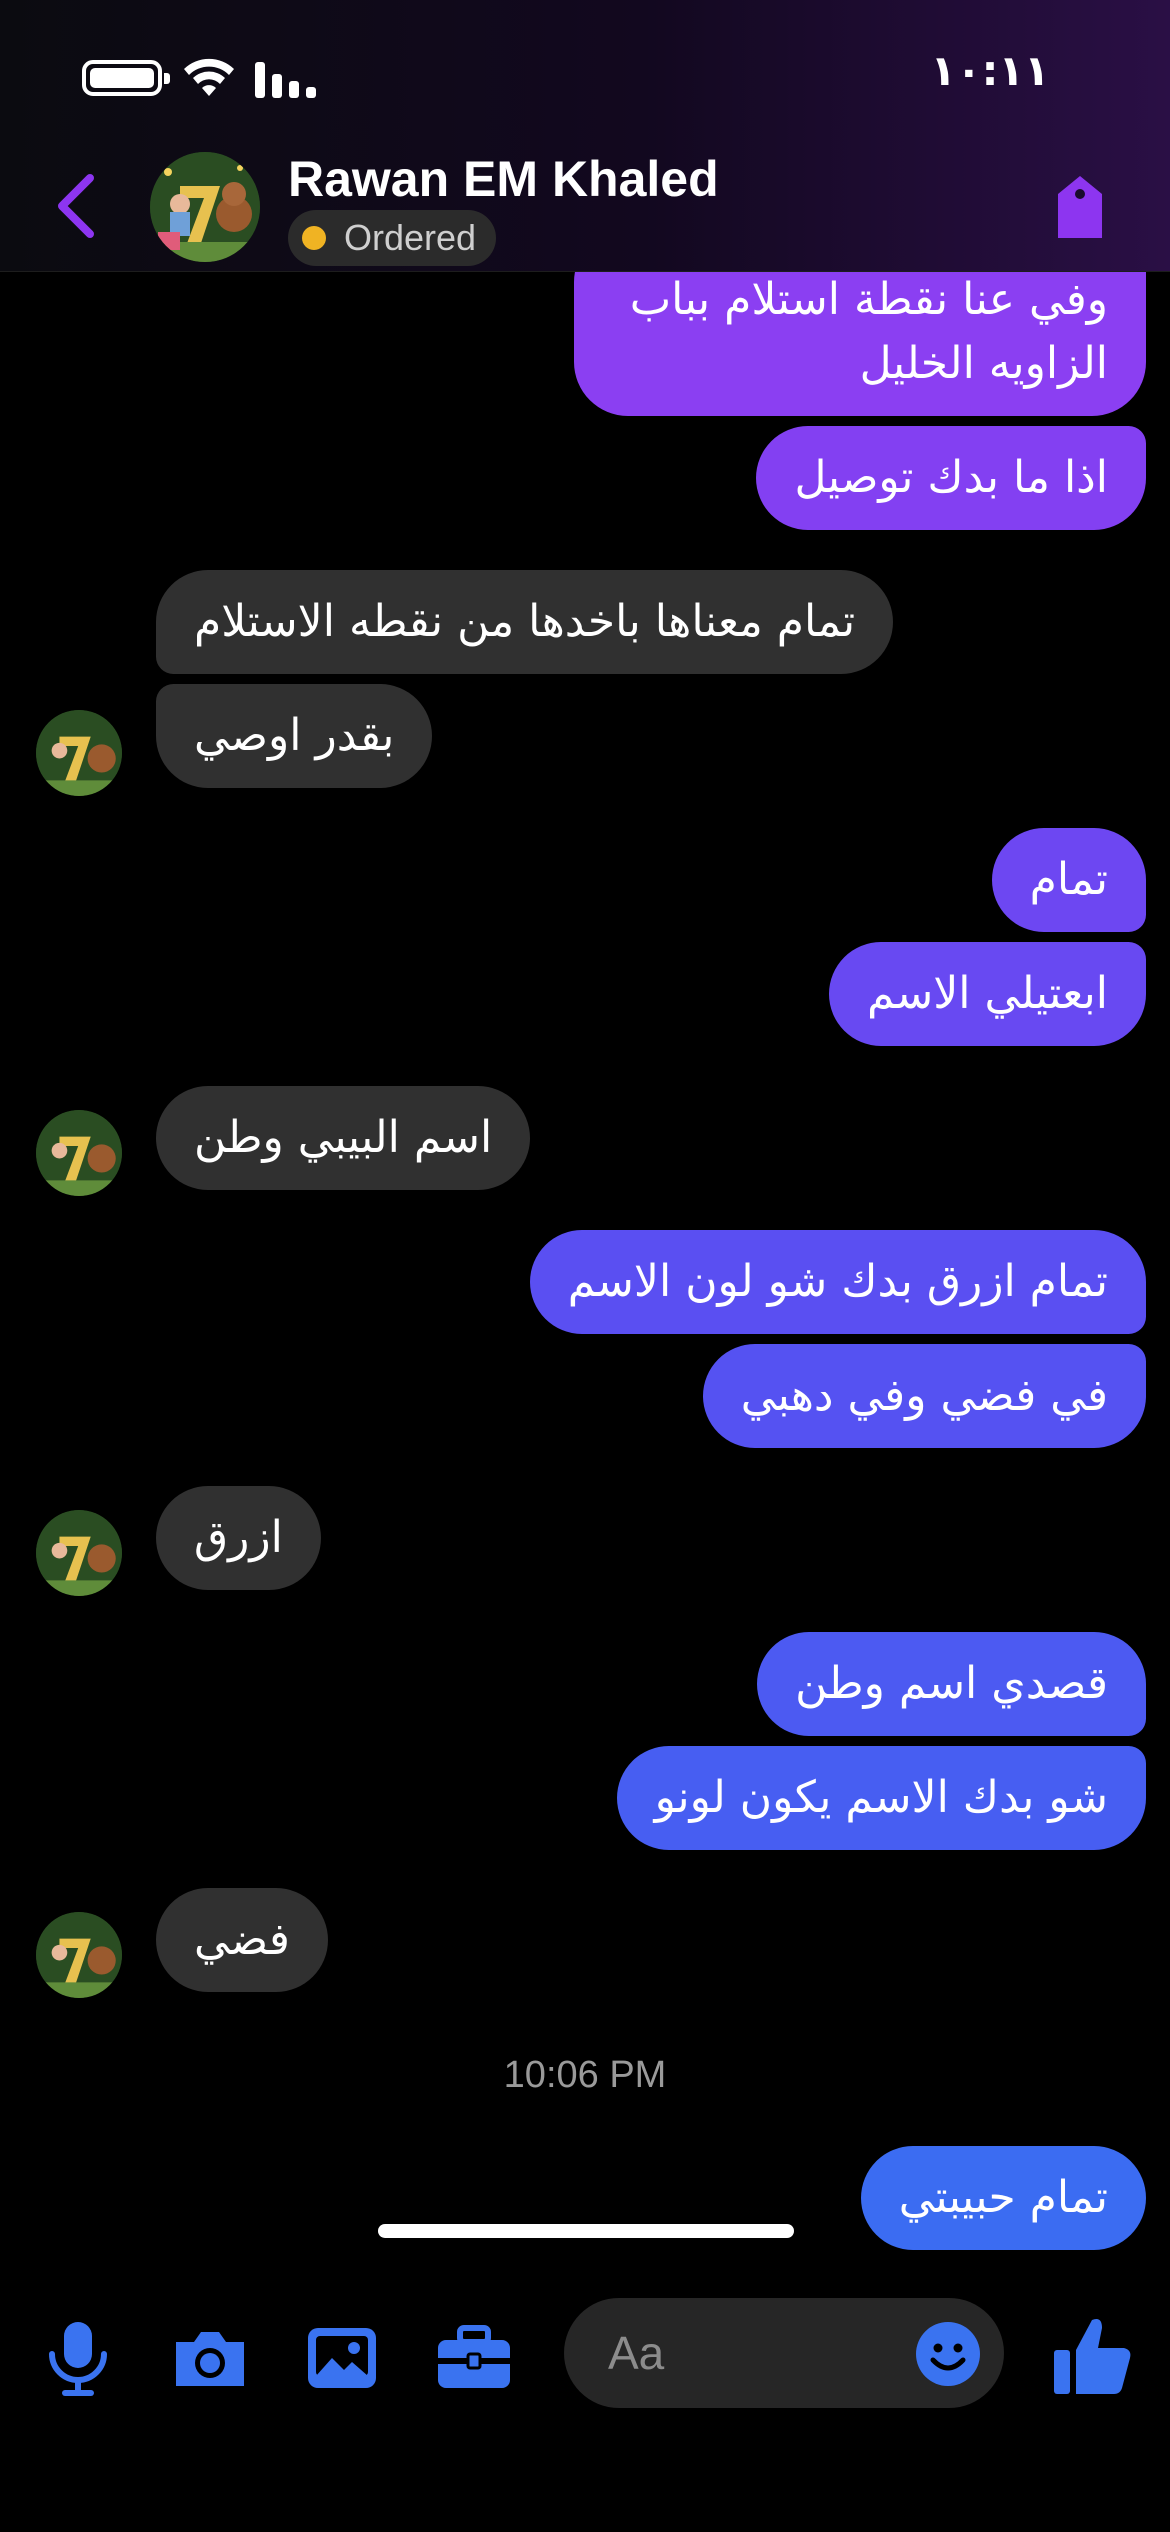 Image resolution: width=1170 pixels, height=2532 pixels. Describe the element at coordinates (585, 2075) in the screenshot. I see `message-timestamp: 10:06 PM` at that location.